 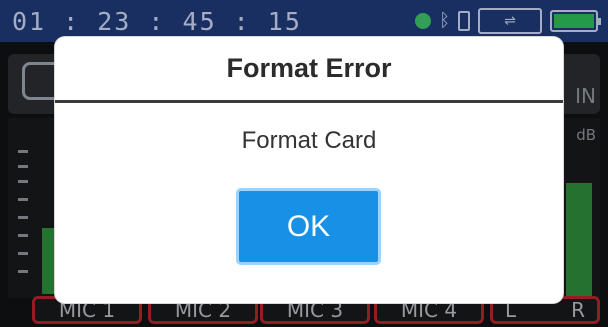 I want to click on ok-button: OK, so click(x=308, y=226).